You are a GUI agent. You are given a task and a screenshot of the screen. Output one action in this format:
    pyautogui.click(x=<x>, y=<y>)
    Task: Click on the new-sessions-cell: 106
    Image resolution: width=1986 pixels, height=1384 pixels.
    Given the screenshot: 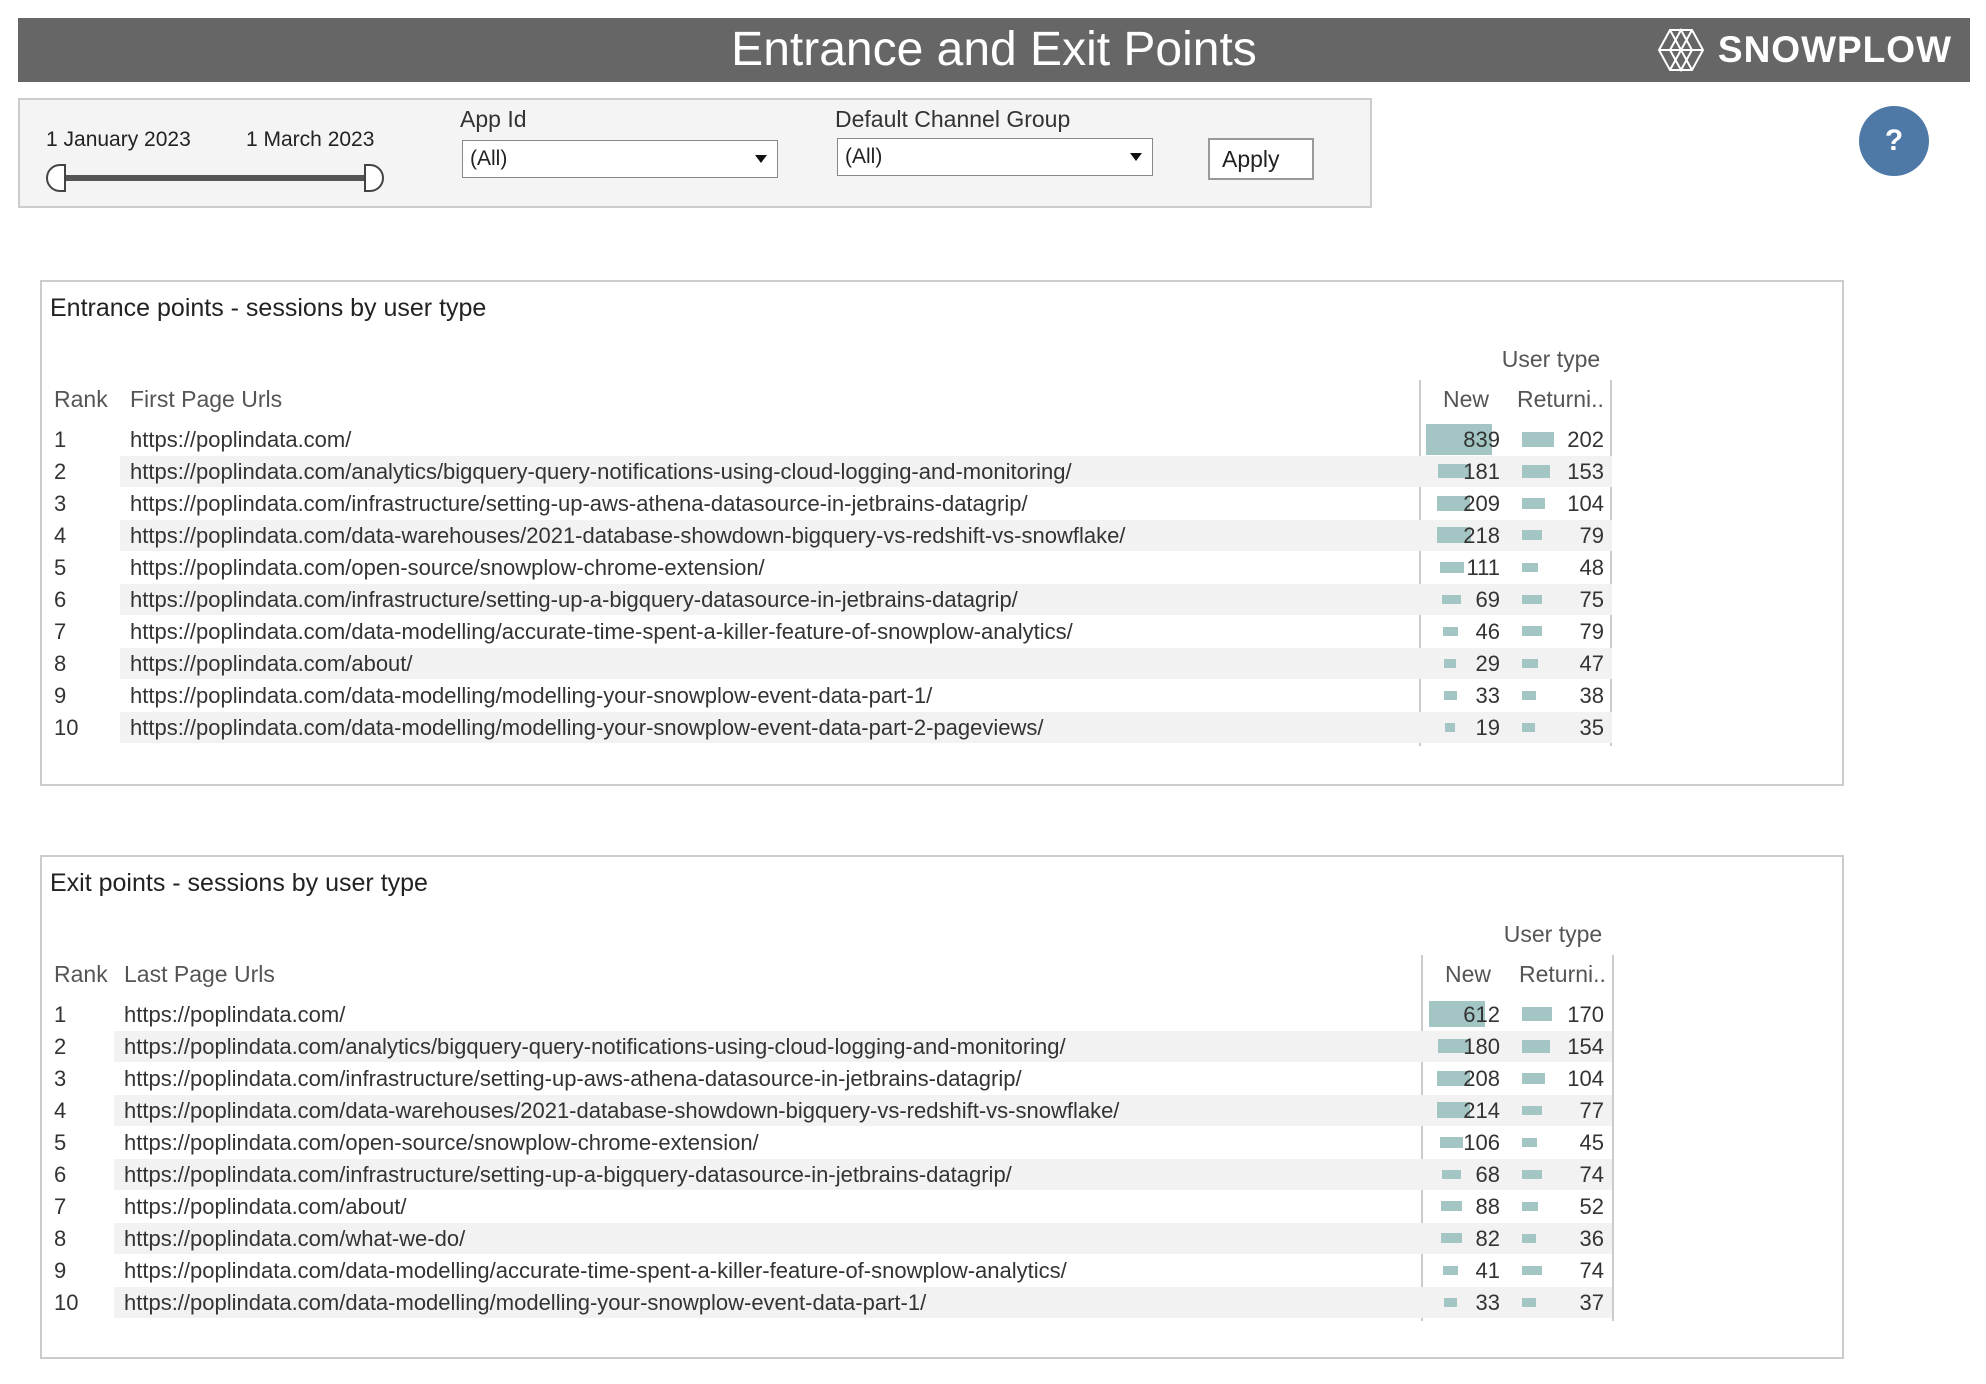 What is the action you would take?
    pyautogui.click(x=1463, y=1142)
    